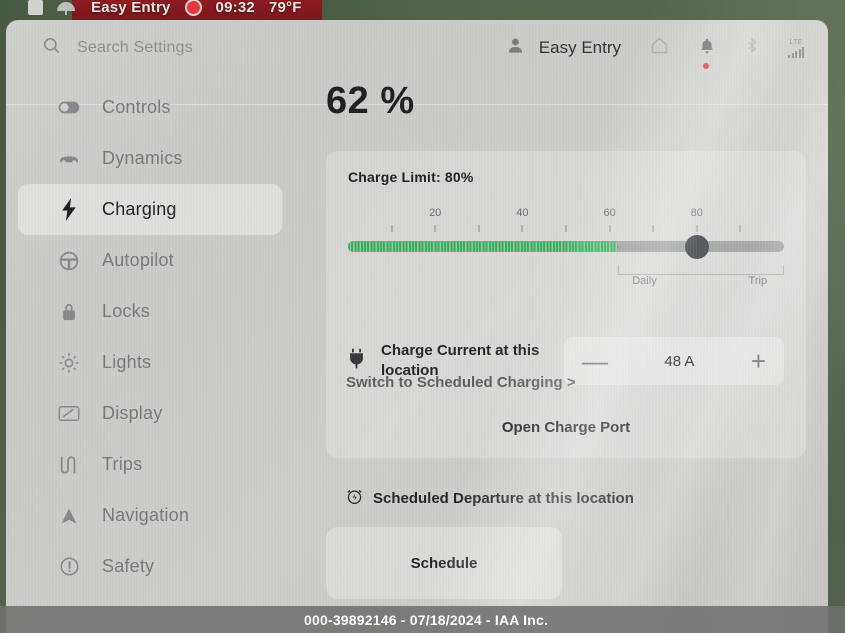 The width and height of the screenshot is (845, 633). Describe the element at coordinates (758, 281) in the screenshot. I see `slider-trip-label: Trip` at that location.